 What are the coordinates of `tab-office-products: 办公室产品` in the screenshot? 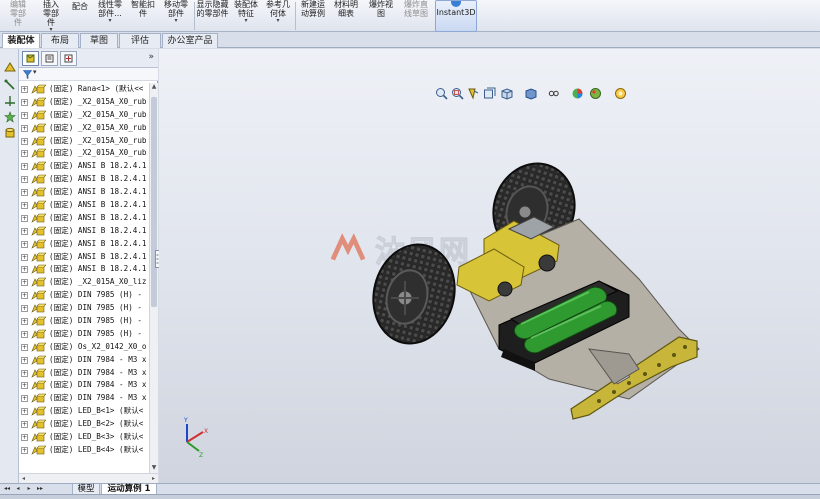 It's located at (190, 40).